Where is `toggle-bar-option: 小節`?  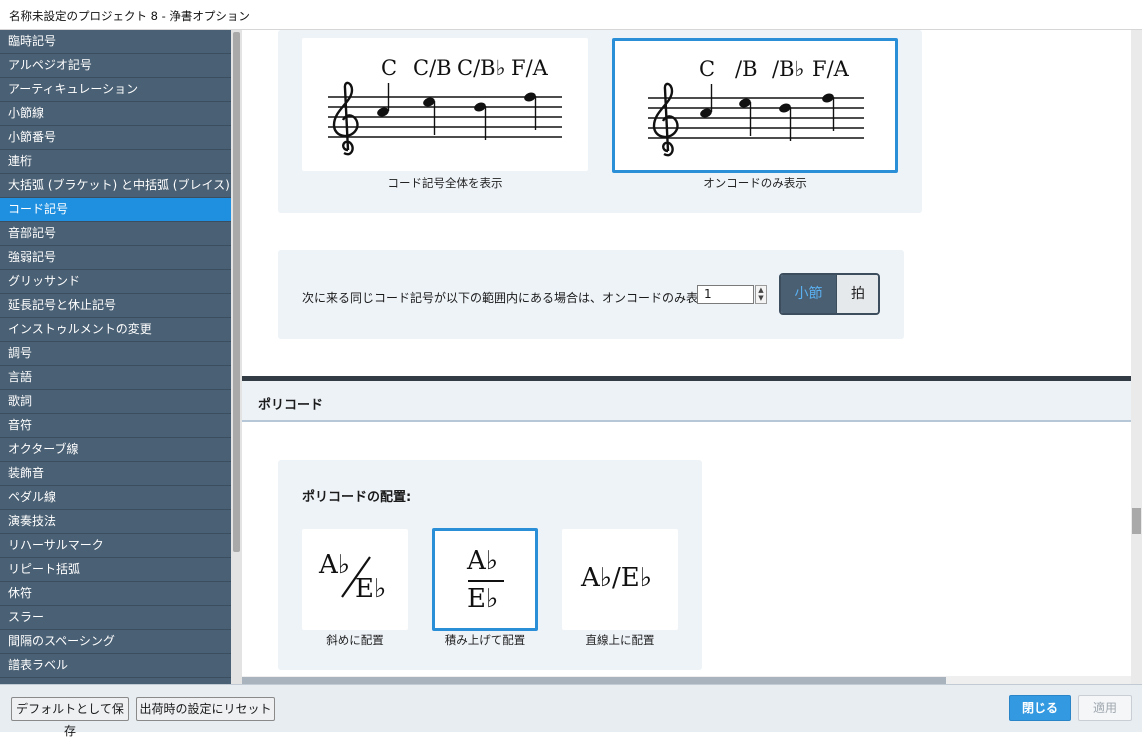 toggle-bar-option: 小節 is located at coordinates (808, 294).